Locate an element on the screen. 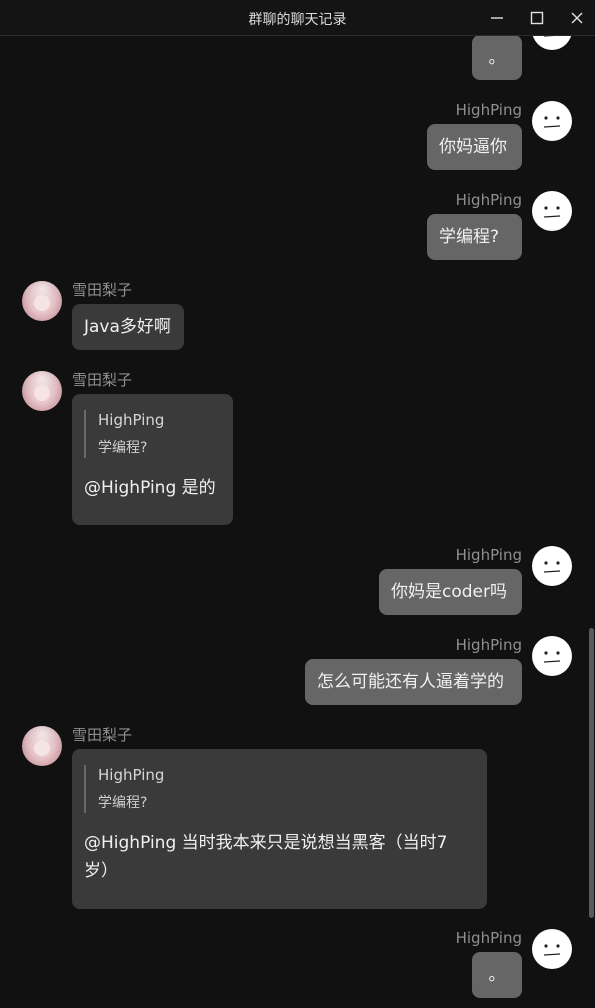 The image size is (595, 1008). message-bubble: 你妈是coder吗 is located at coordinates (450, 592).